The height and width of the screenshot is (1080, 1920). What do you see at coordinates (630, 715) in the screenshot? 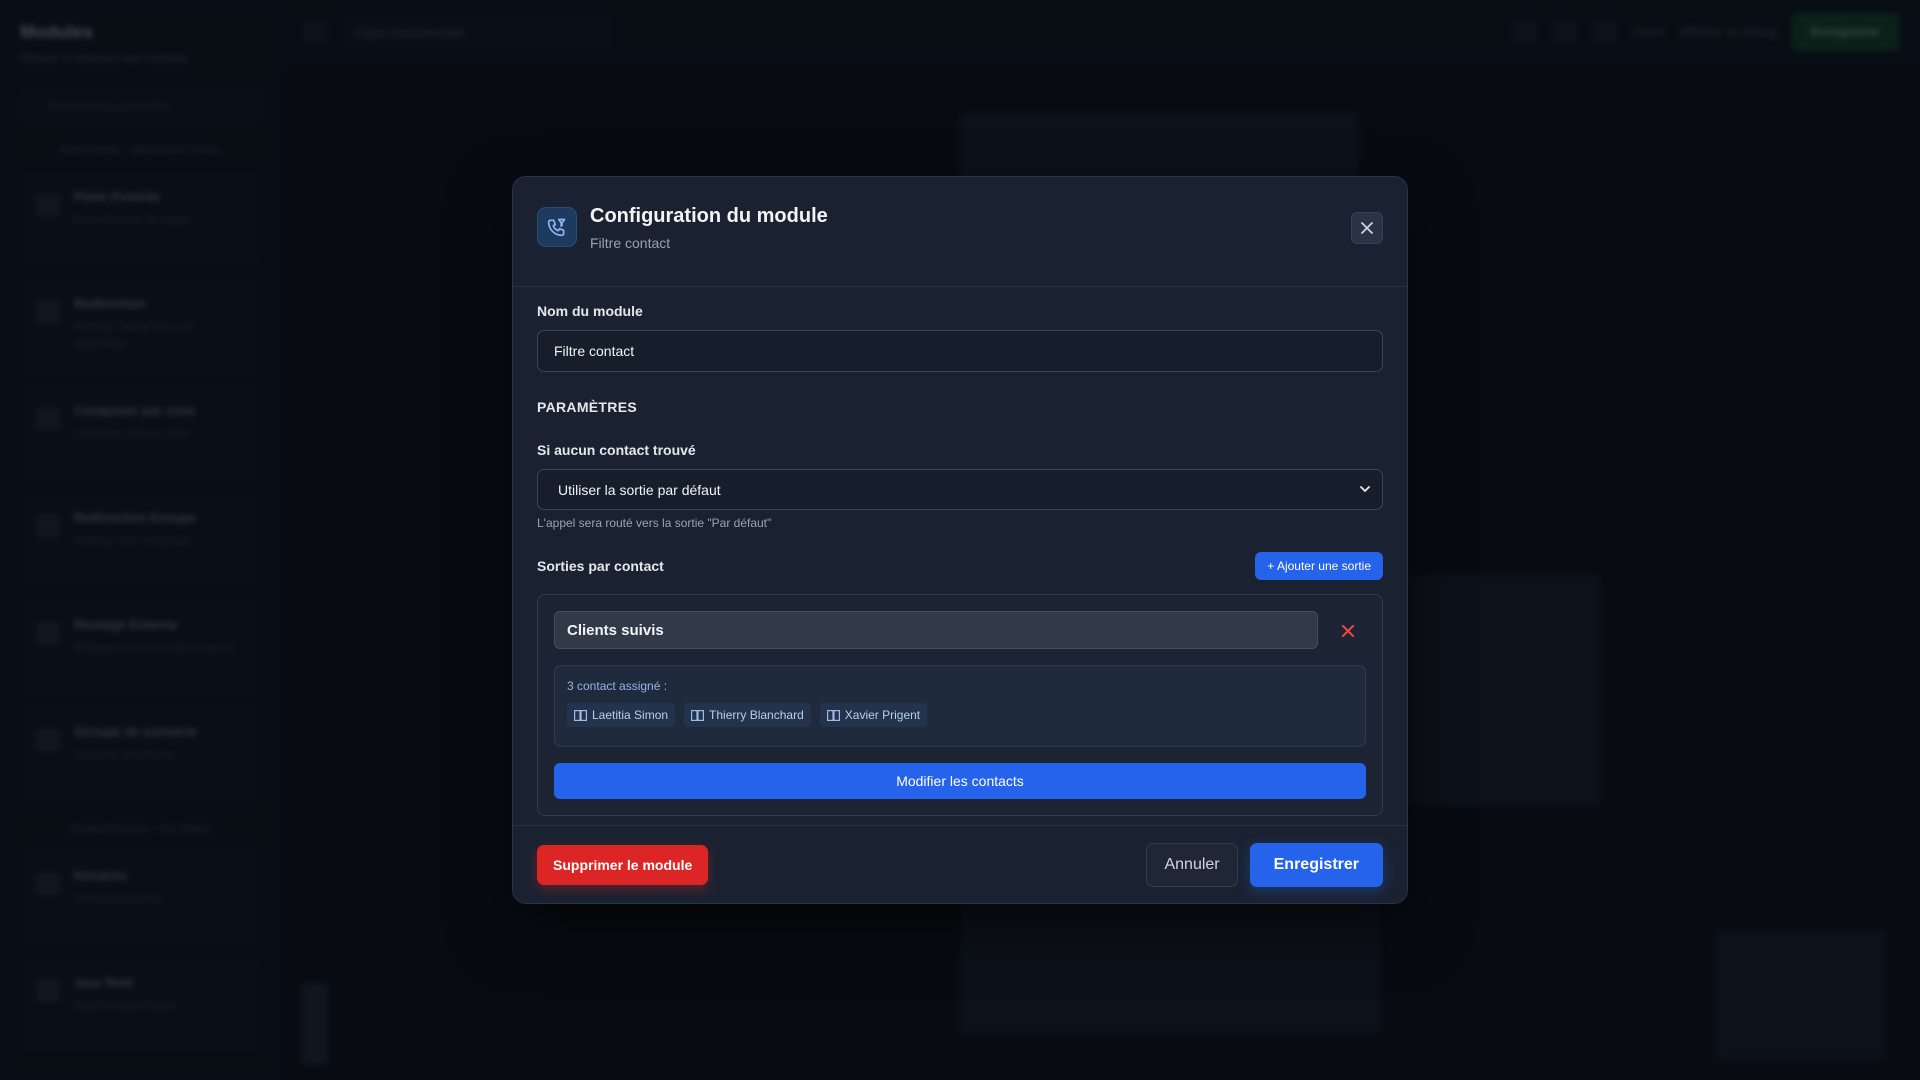
I see `contact-name: Laetitia Simon` at bounding box center [630, 715].